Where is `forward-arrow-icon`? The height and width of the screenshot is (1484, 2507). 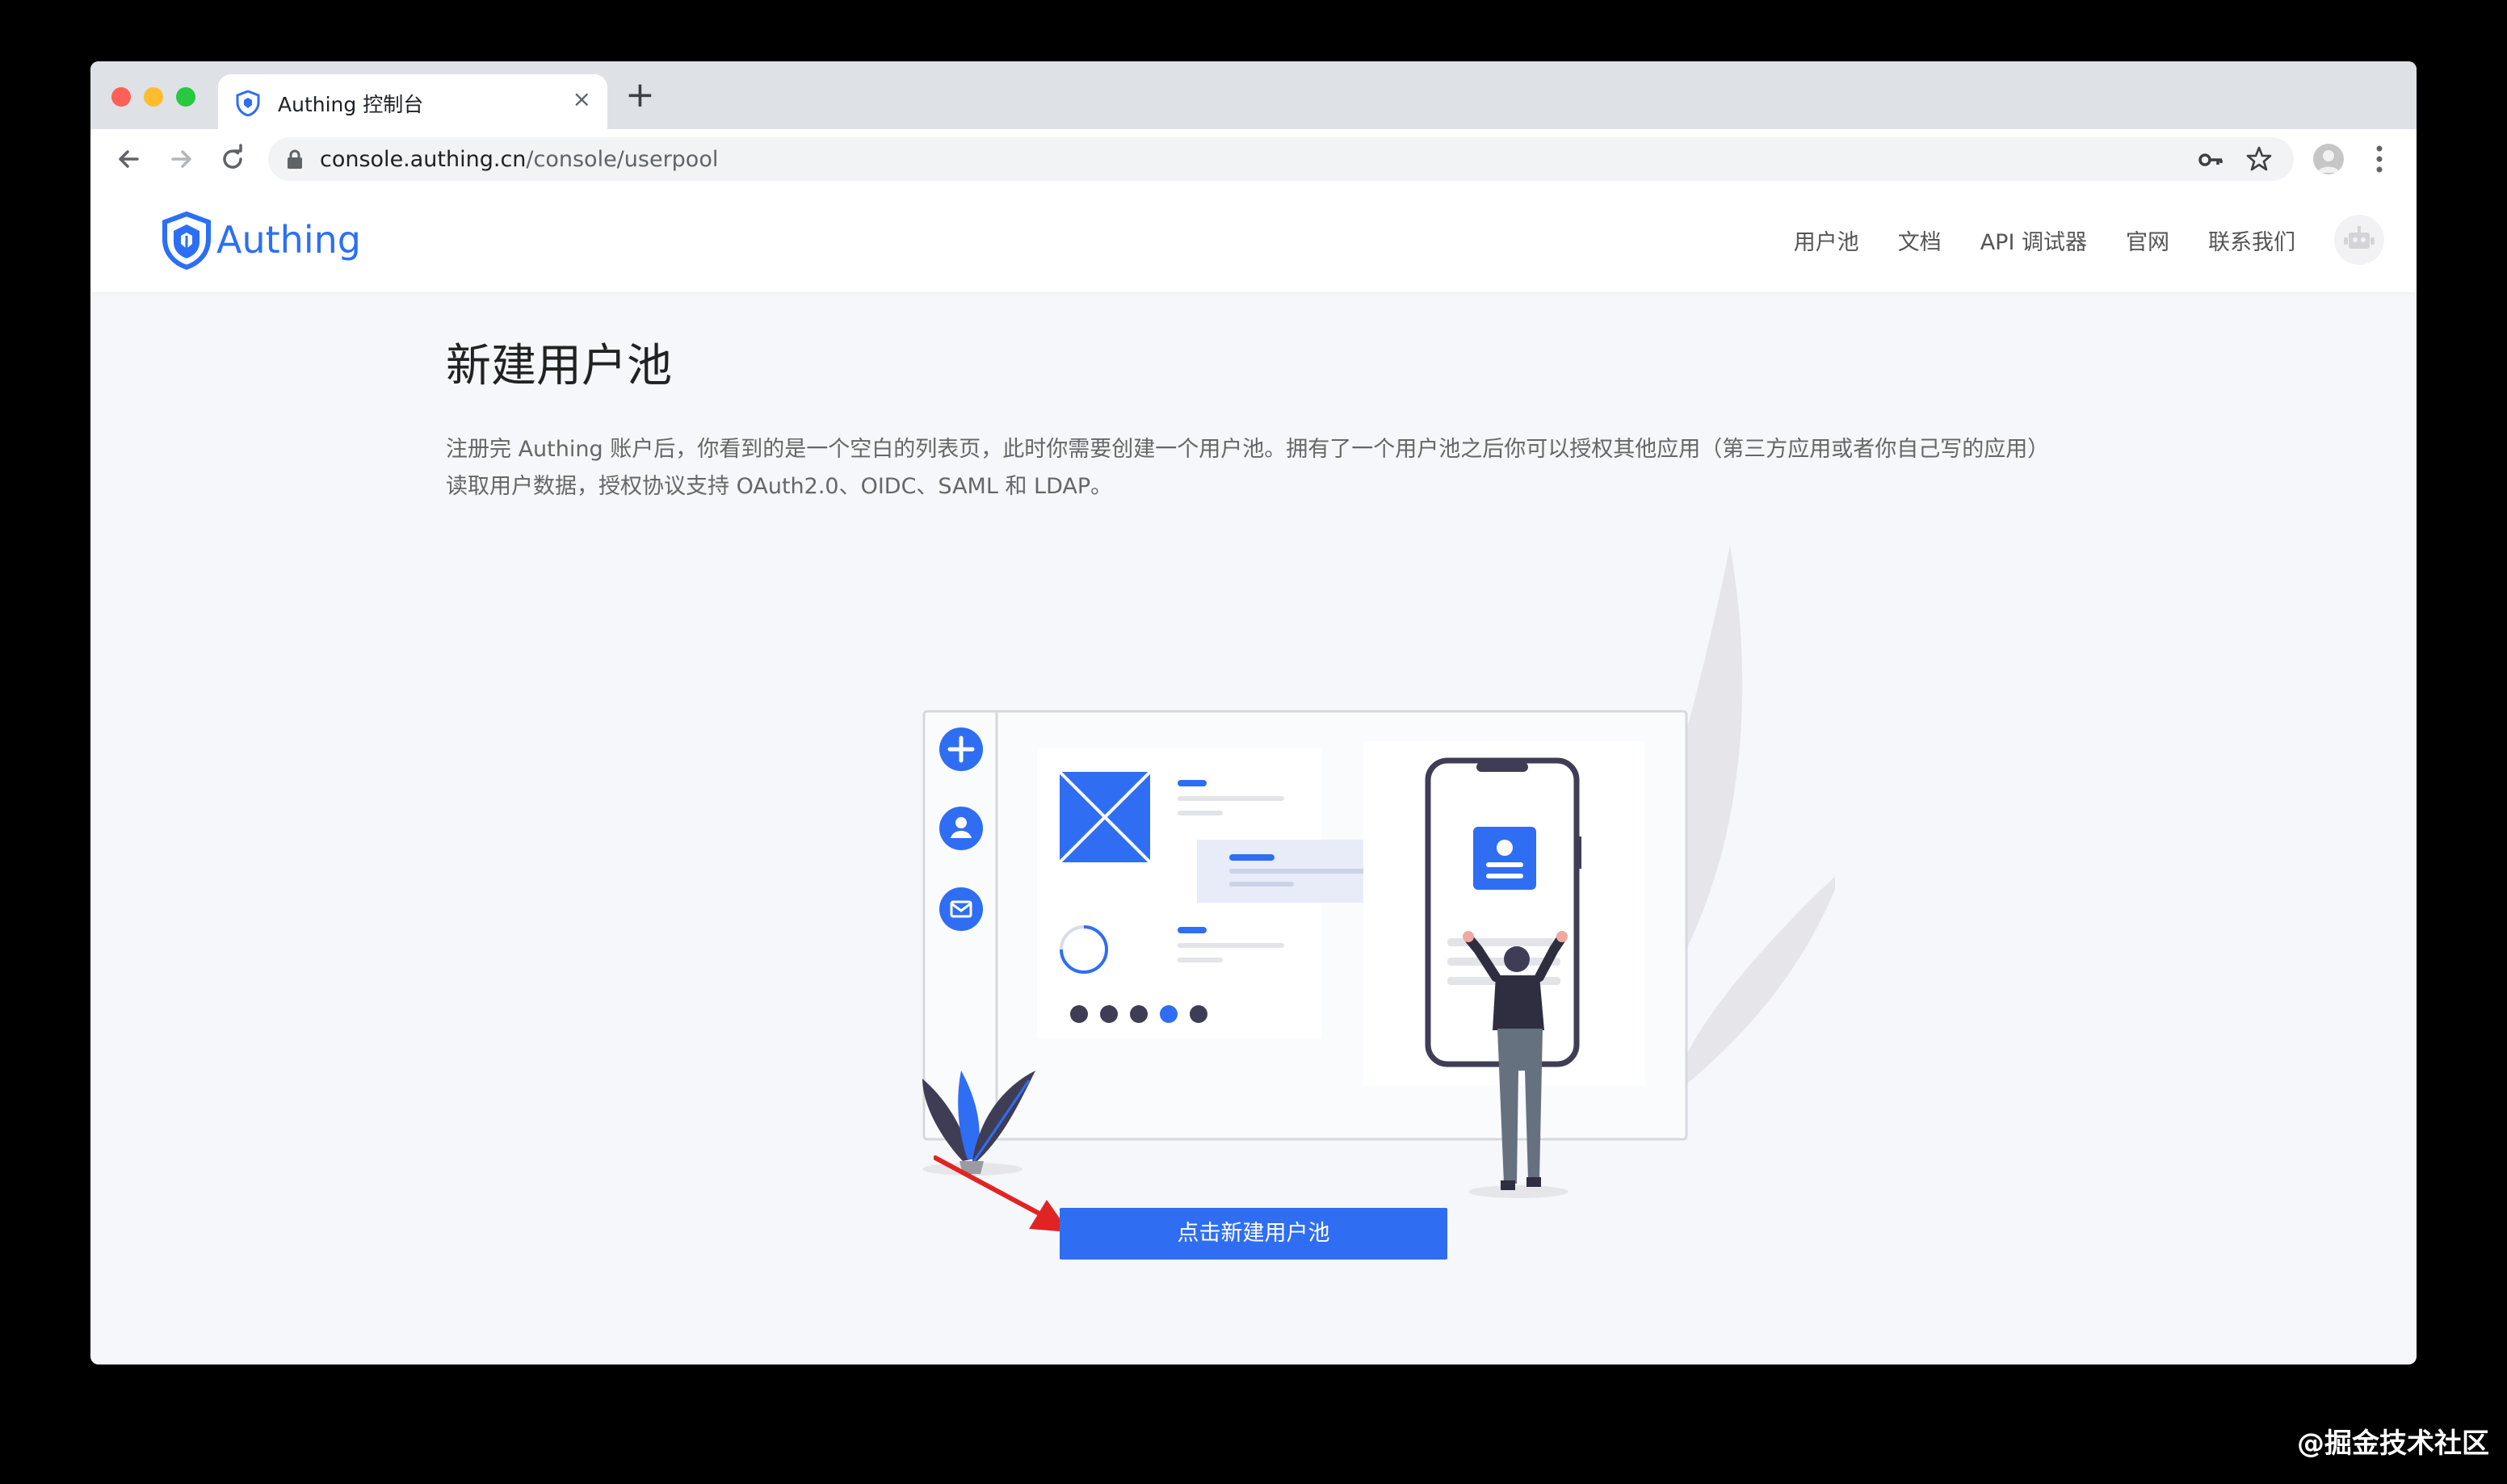 forward-arrow-icon is located at coordinates (181, 159).